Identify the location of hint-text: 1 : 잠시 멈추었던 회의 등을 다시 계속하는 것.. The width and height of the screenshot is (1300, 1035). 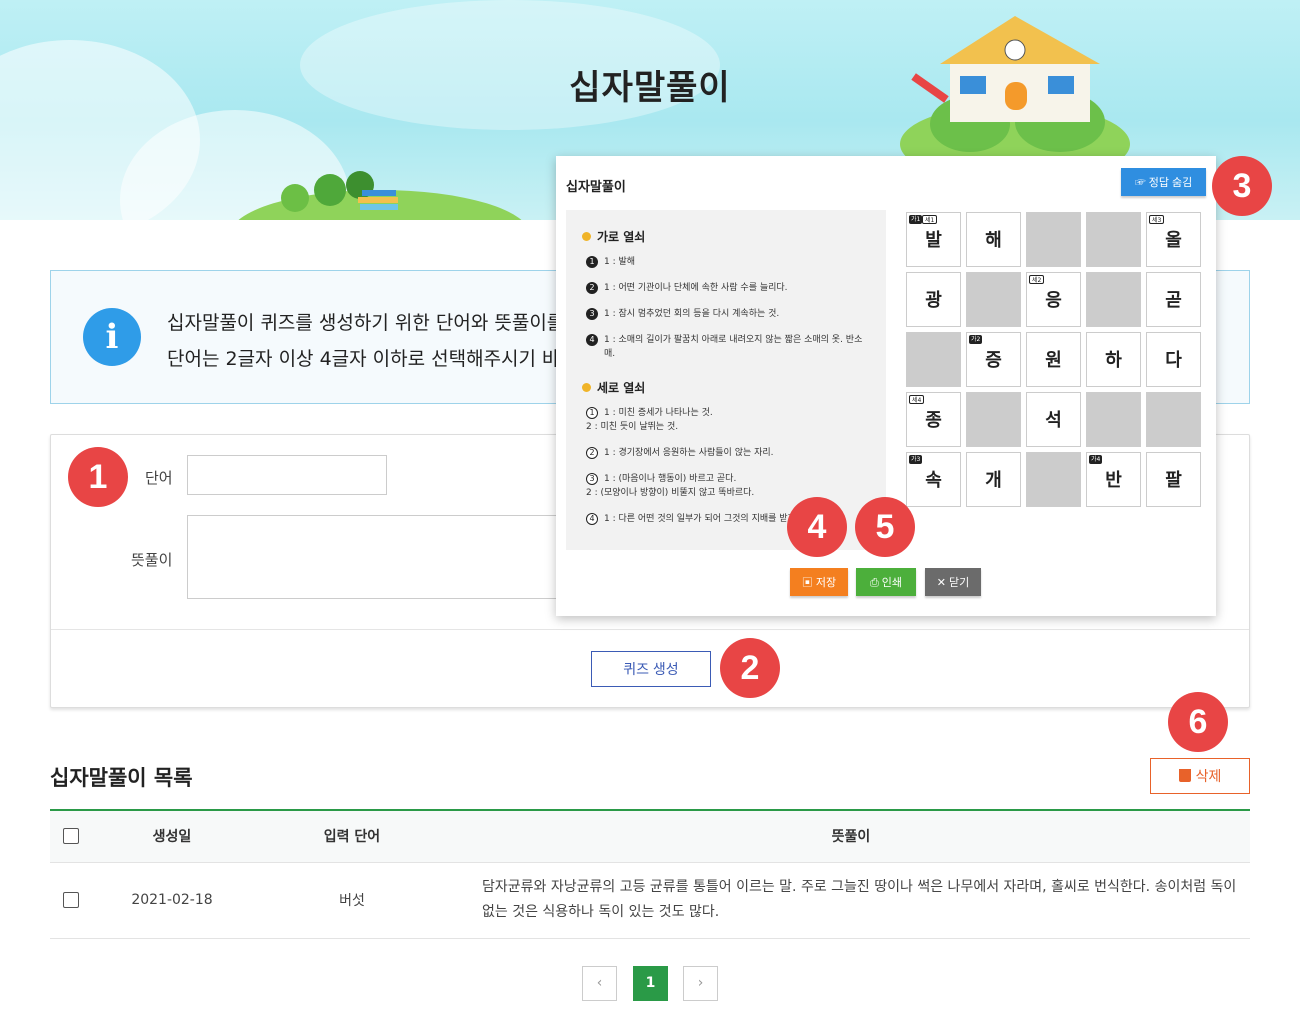
(692, 314).